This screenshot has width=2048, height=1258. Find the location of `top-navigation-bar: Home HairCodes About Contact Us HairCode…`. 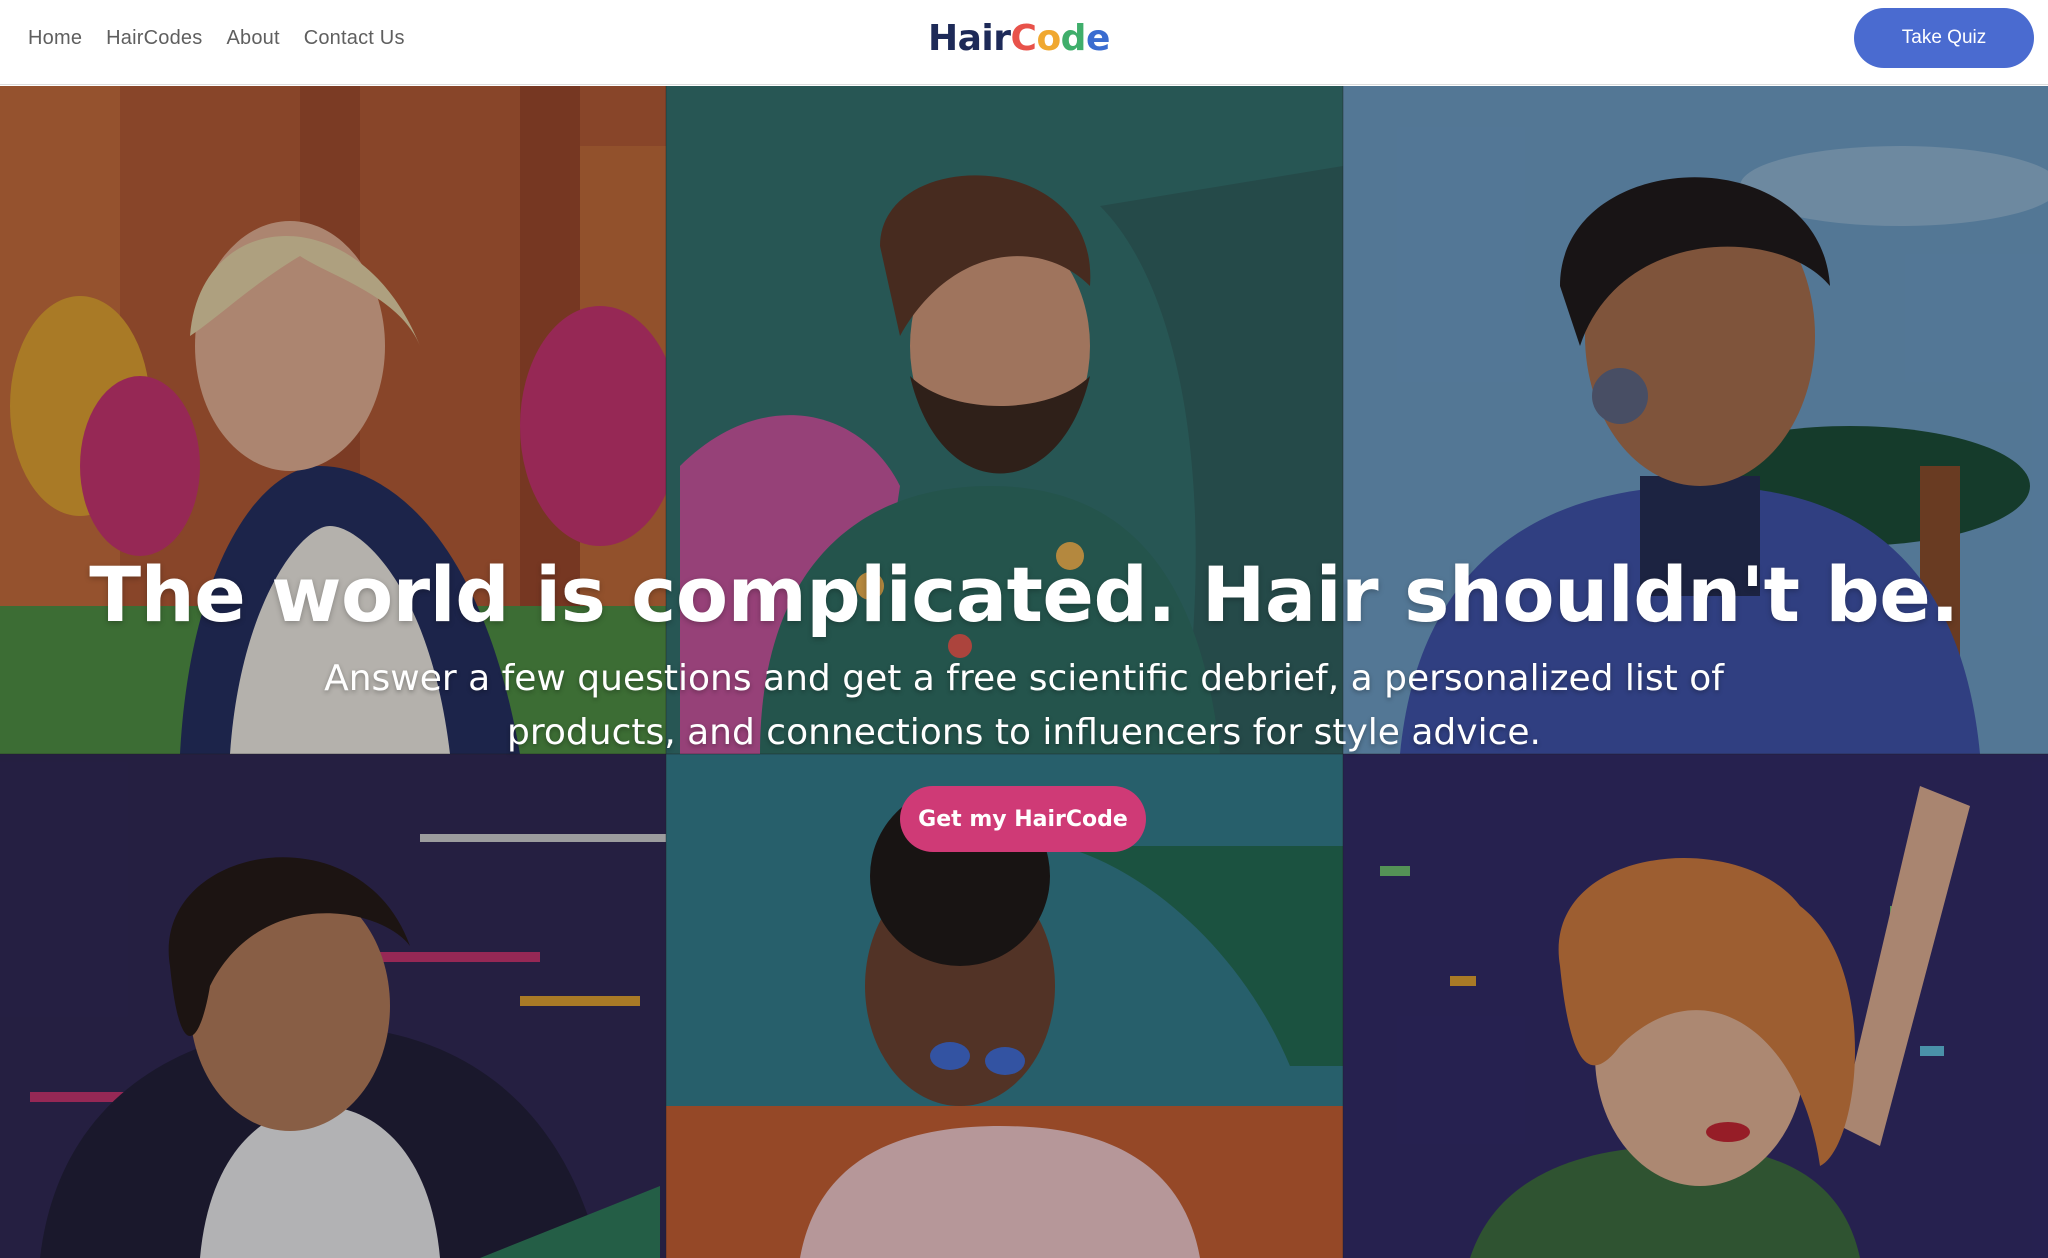

top-navigation-bar: Home HairCodes About Contact Us HairCode… is located at coordinates (1024, 42).